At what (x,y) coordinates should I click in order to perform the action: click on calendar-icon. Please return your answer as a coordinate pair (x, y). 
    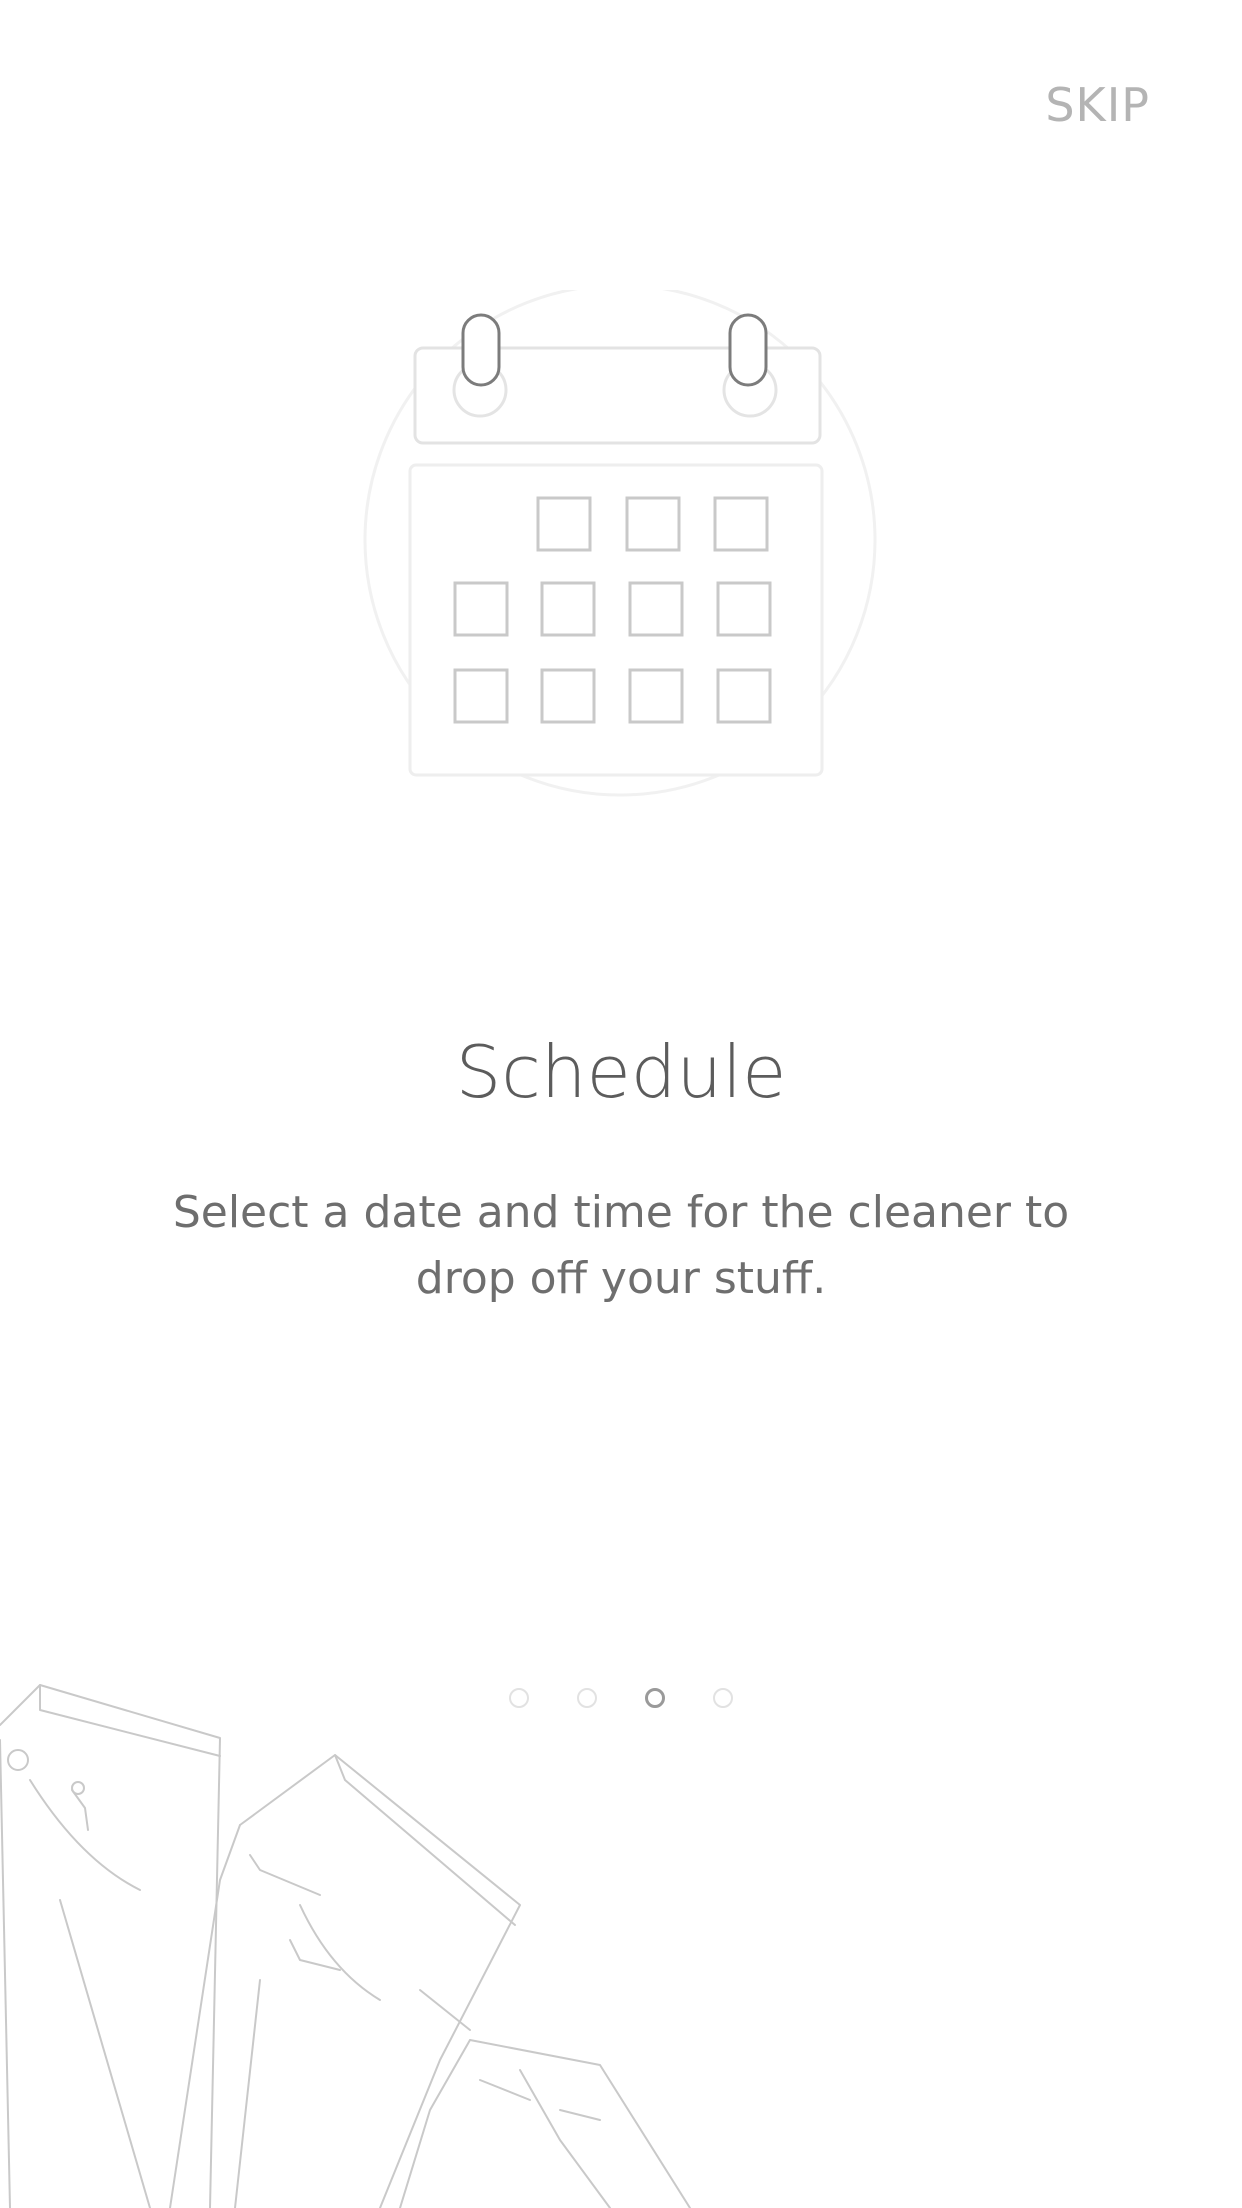
    Looking at the image, I should click on (620, 543).